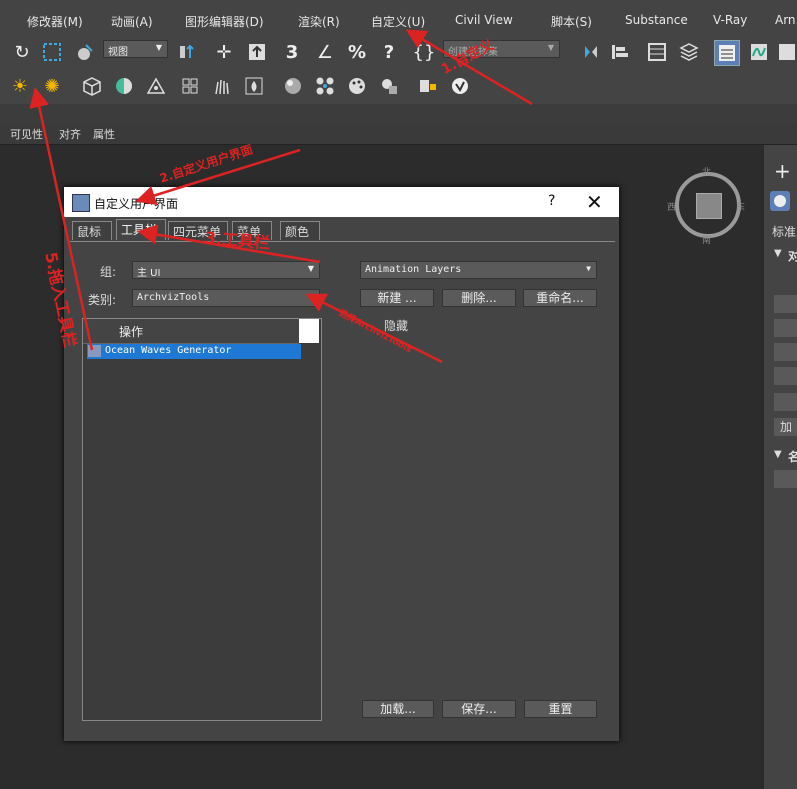 Image resolution: width=797 pixels, height=789 pixels. Describe the element at coordinates (594, 202) in the screenshot. I see `close-icon: ✕` at that location.